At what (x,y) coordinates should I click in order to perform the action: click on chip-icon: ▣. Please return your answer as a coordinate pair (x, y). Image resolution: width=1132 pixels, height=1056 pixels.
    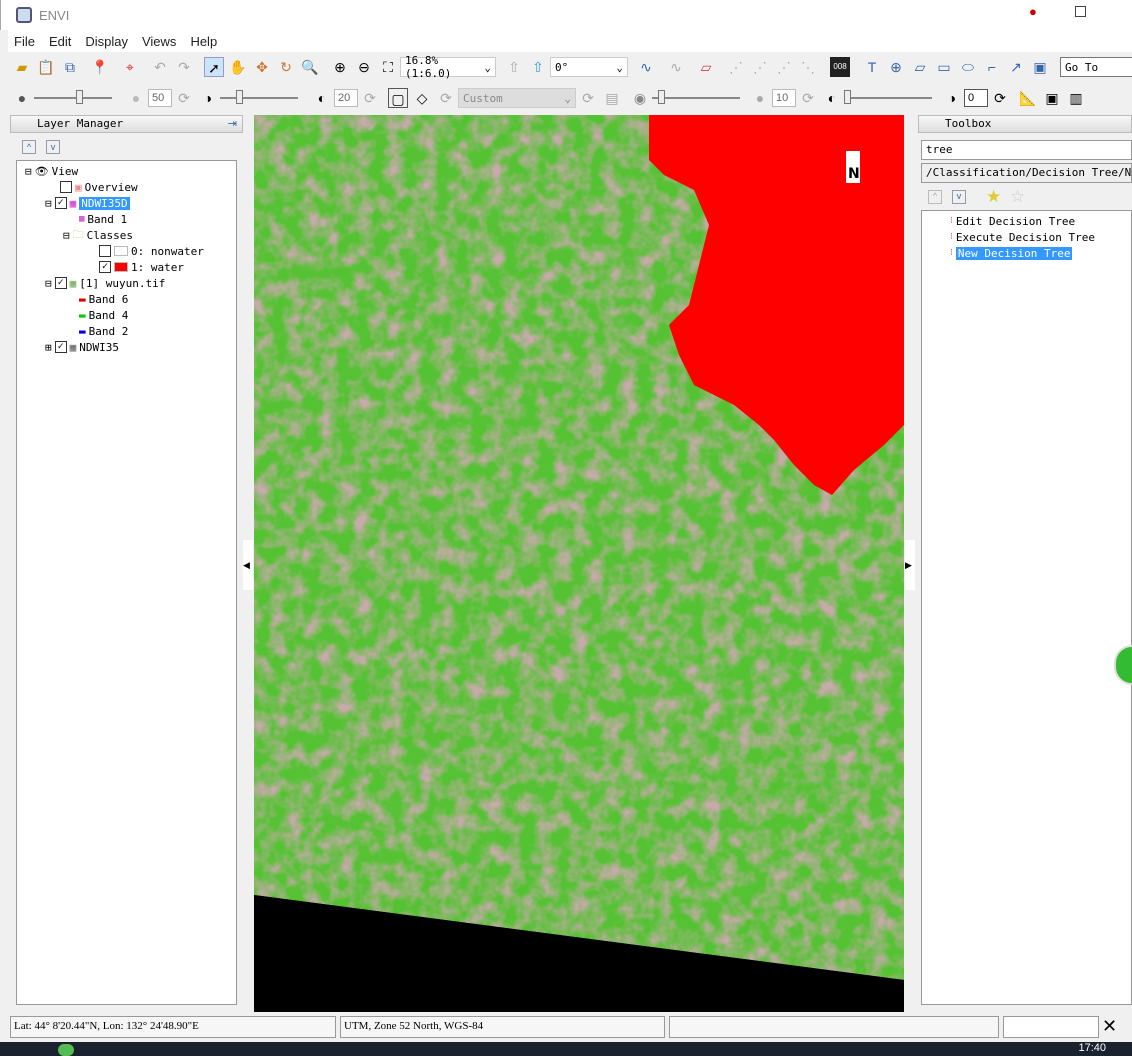
    Looking at the image, I should click on (1052, 98).